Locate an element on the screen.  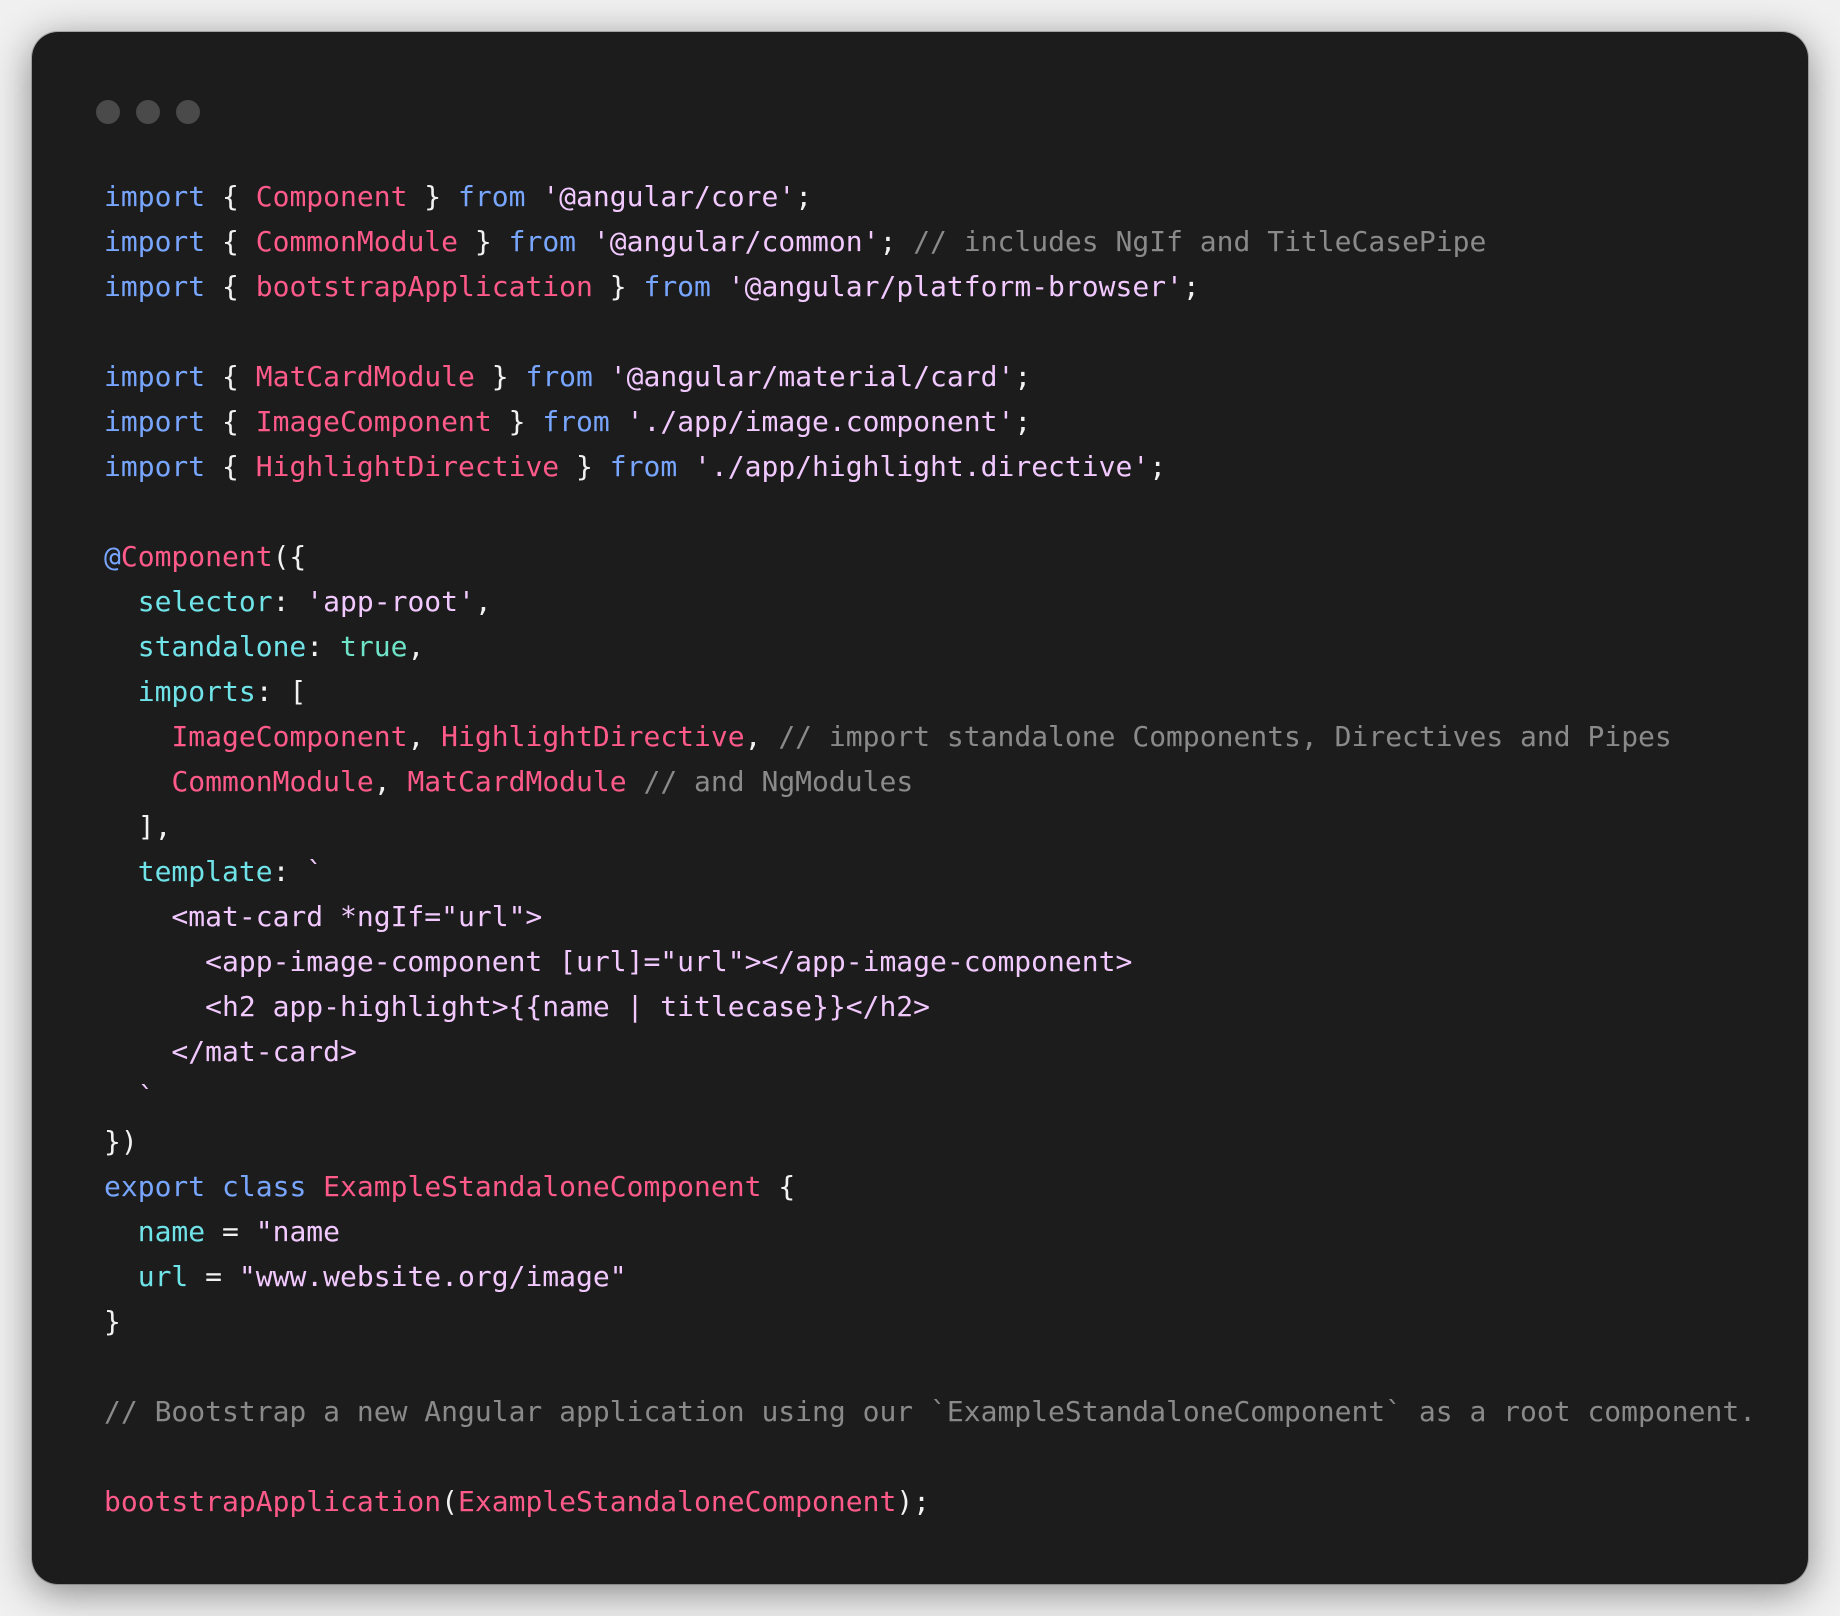
code-token-punct: ( is located at coordinates (450, 1501).